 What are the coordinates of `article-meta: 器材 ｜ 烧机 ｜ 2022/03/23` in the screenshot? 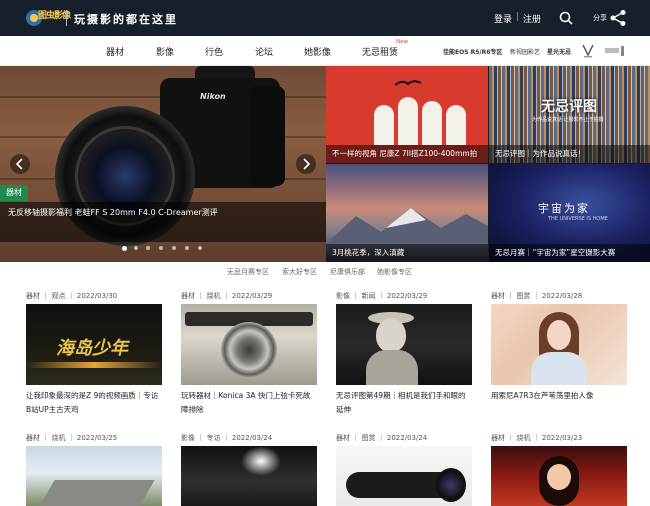 It's located at (537, 438).